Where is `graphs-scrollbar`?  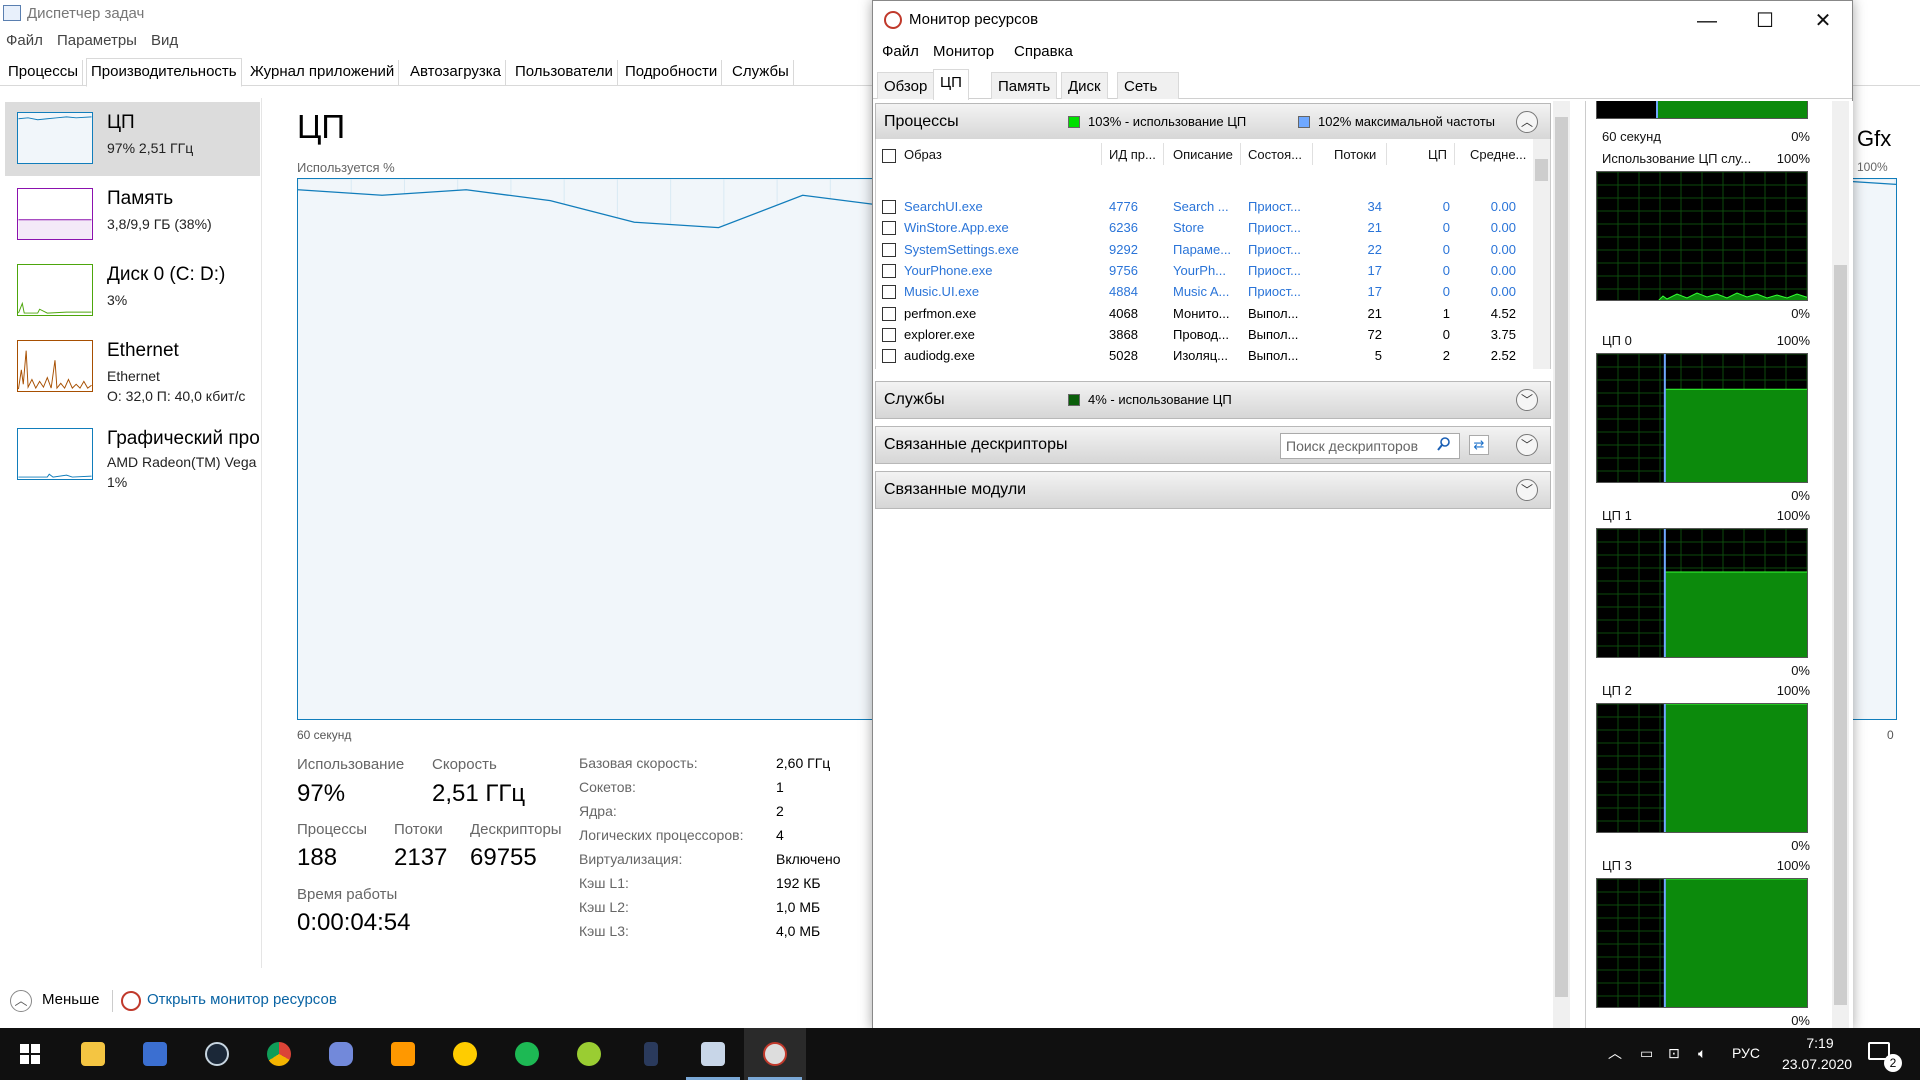
graphs-scrollbar is located at coordinates (1840, 565).